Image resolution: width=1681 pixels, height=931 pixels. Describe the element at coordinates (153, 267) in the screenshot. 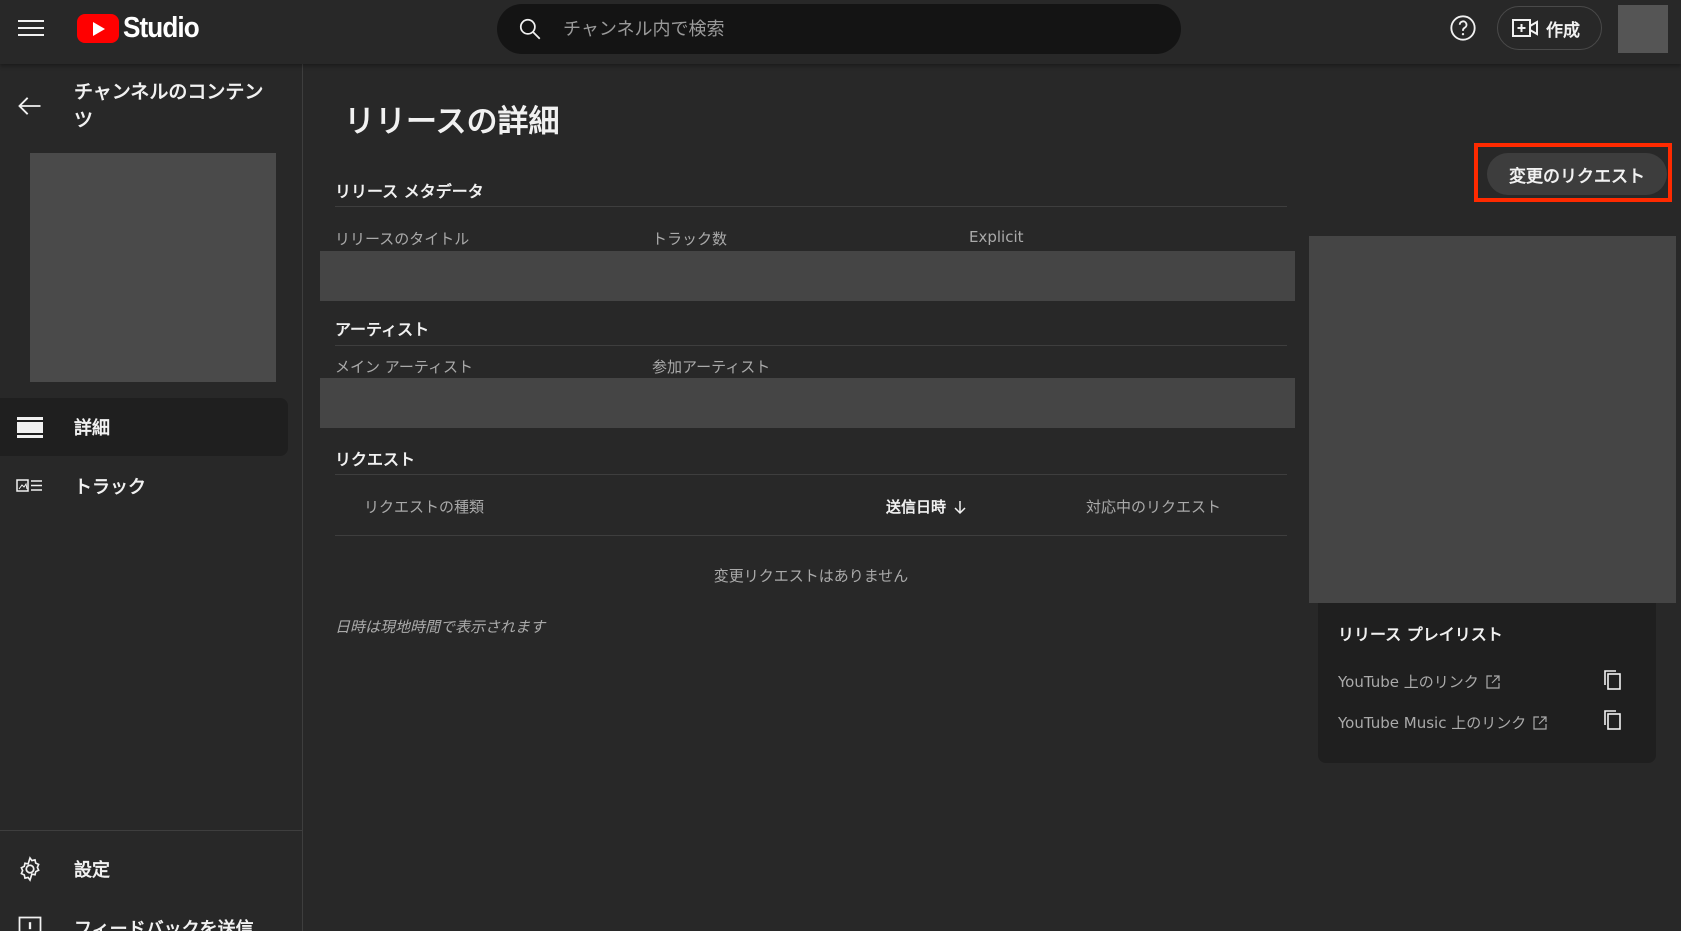

I see `release-thumbnail` at that location.